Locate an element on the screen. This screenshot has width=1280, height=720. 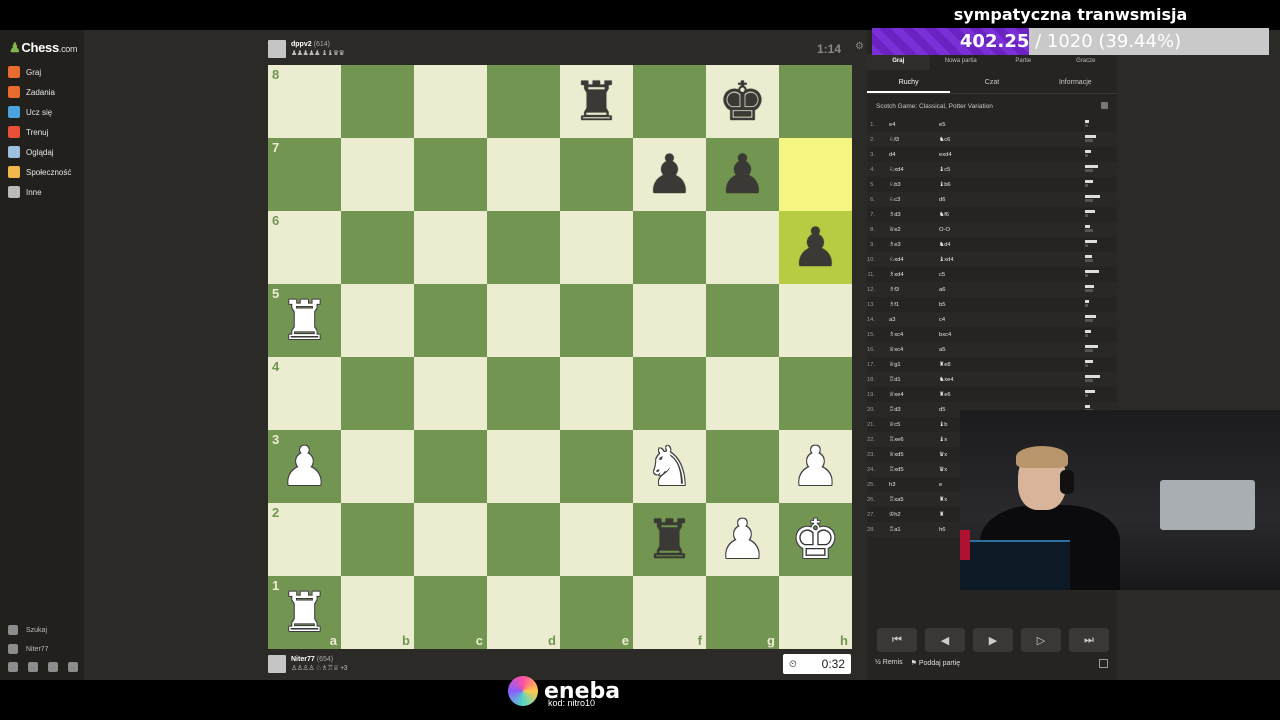
white-move: h3 is located at coordinates (914, 485).